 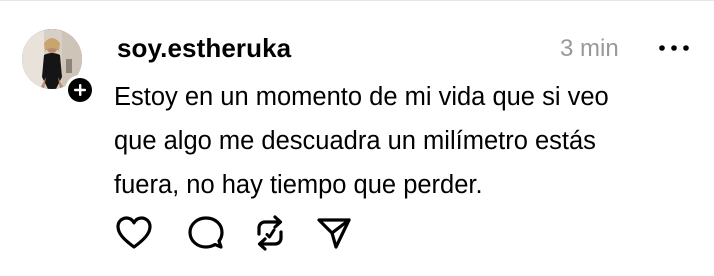 I want to click on more-options-button, so click(x=674, y=48).